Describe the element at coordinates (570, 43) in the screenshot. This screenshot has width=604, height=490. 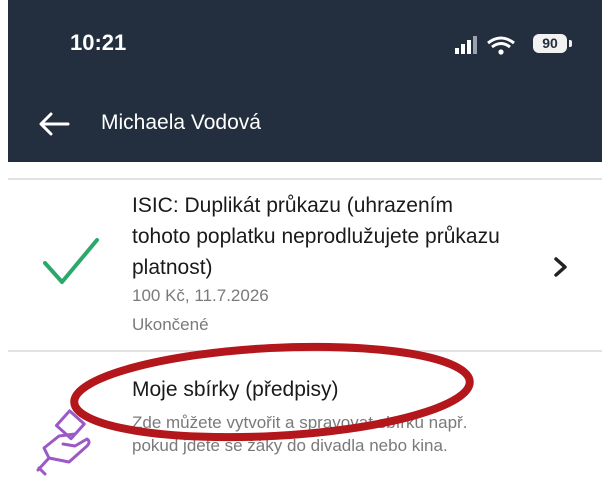
I see `battery-tip` at that location.